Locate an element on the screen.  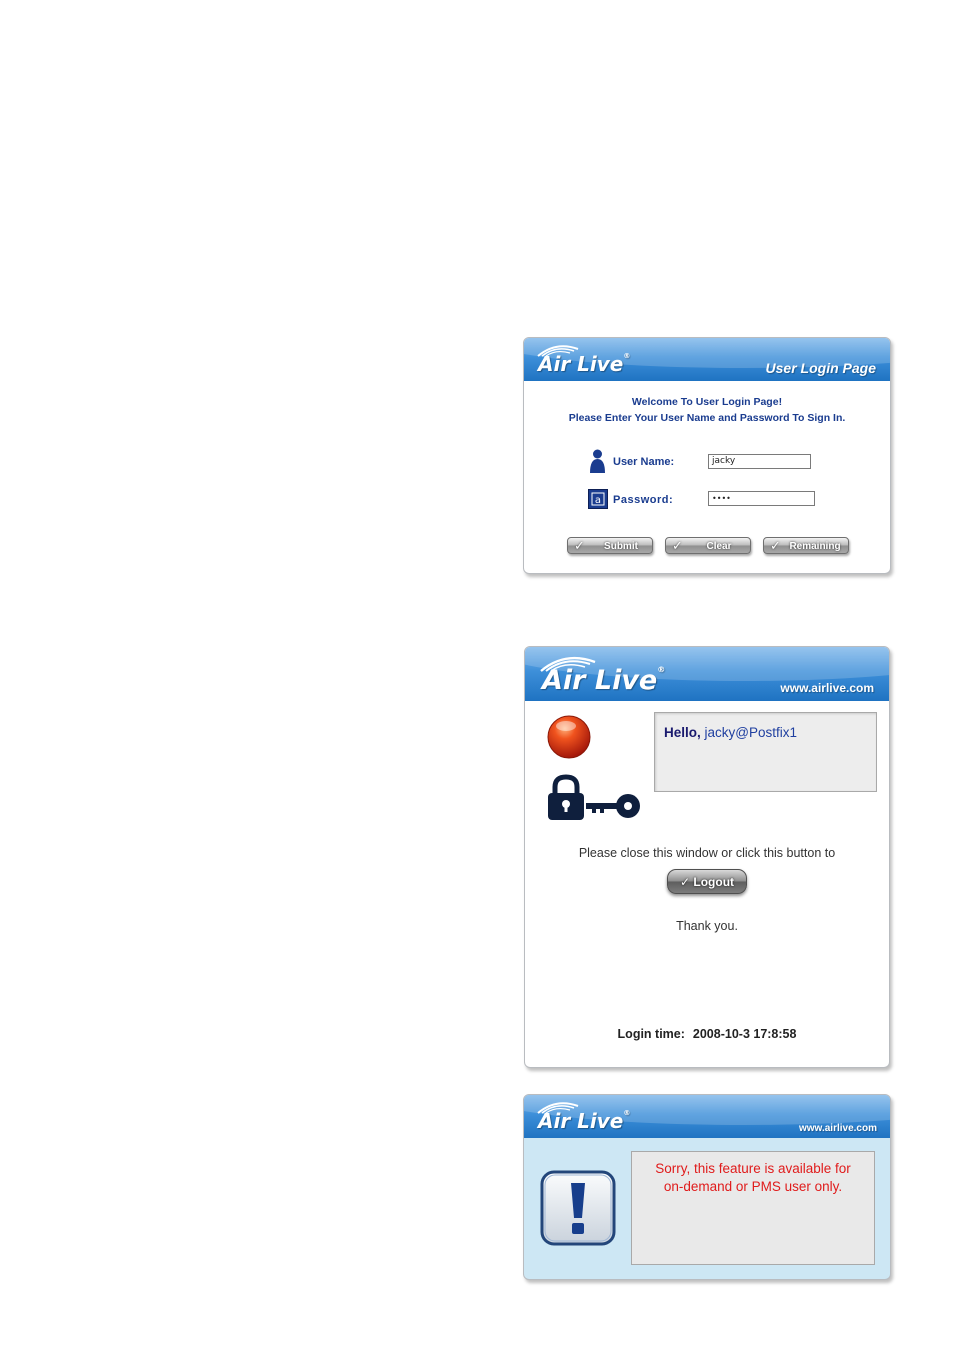
thank-you-text: Thank you. is located at coordinates (707, 926).